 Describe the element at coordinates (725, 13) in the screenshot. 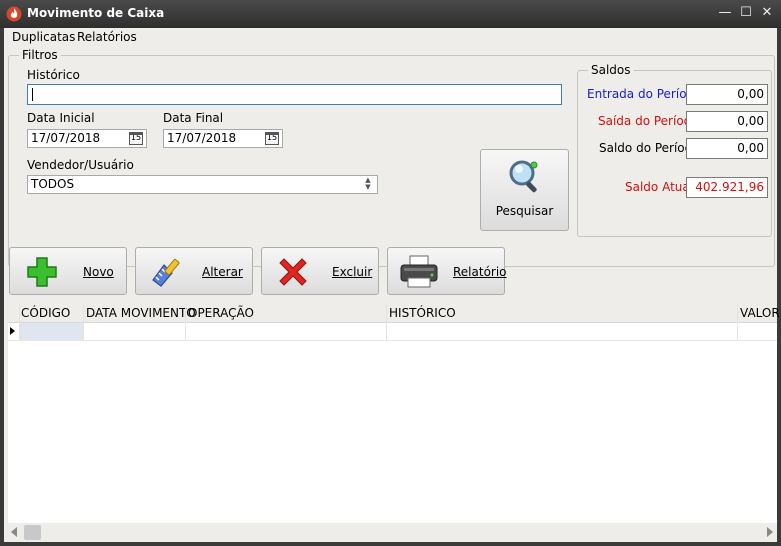

I see `minimize-icon: —` at that location.